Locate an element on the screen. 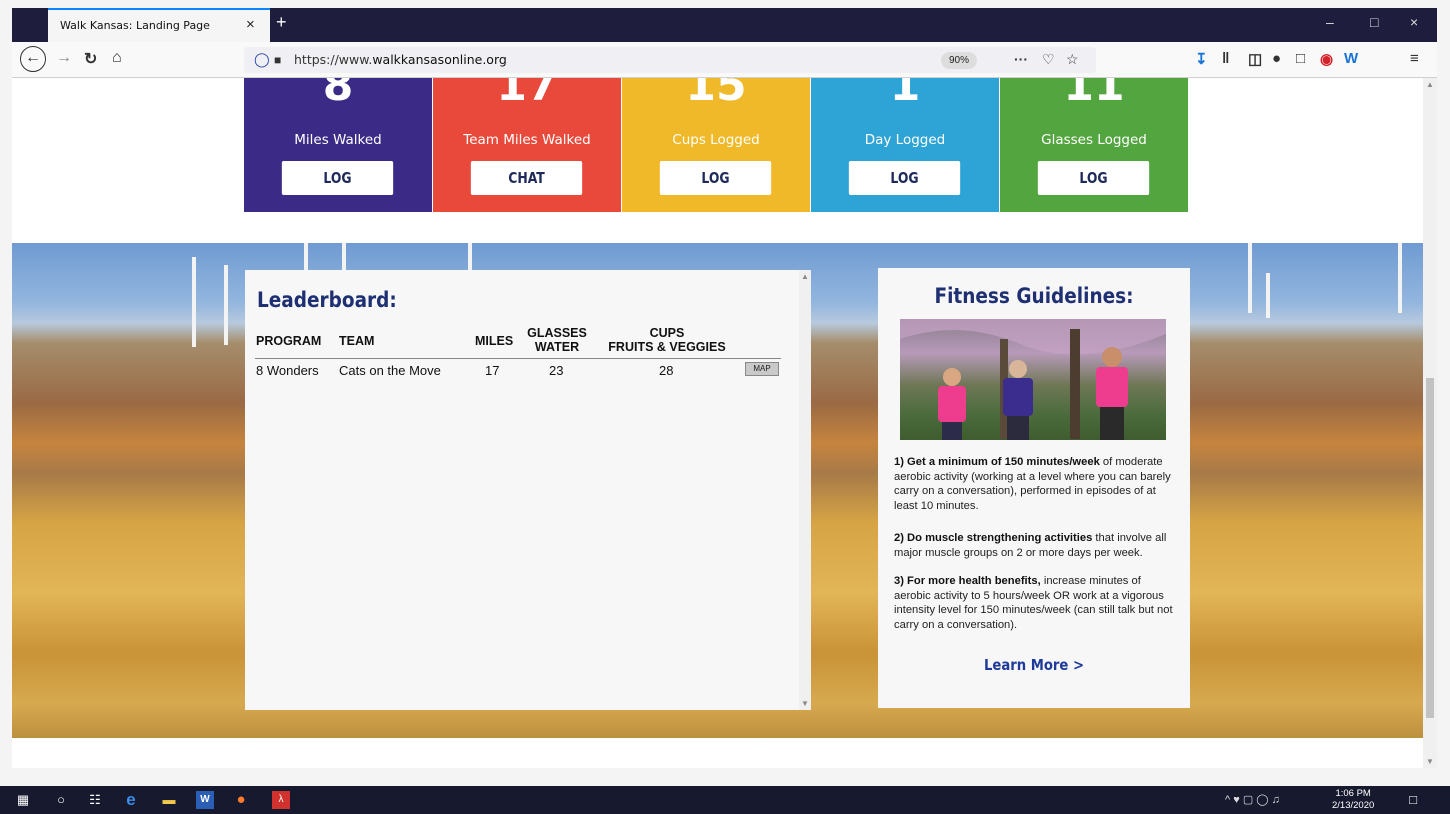 The image size is (1450, 814). search-icon: ○ is located at coordinates (61, 800).